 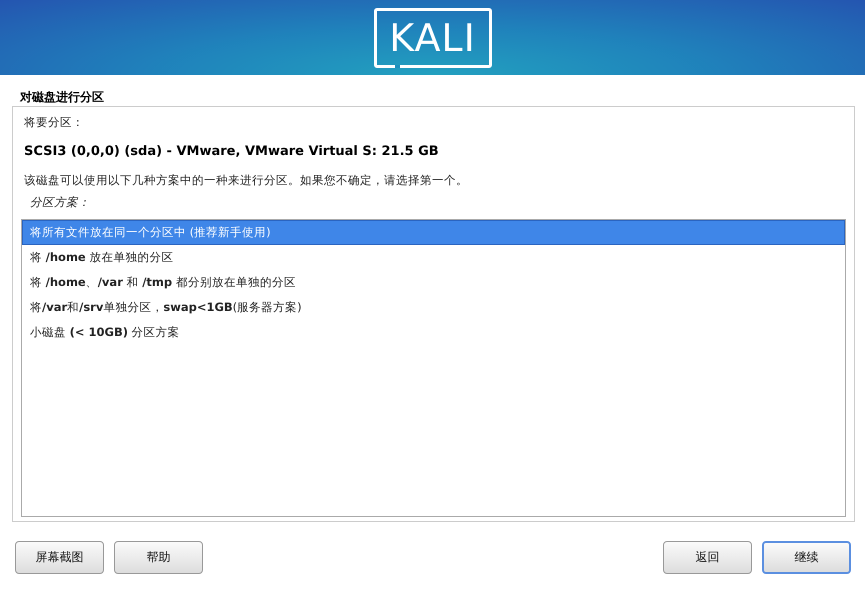 I want to click on page-title: 对磁盘进行分区, so click(x=61, y=97).